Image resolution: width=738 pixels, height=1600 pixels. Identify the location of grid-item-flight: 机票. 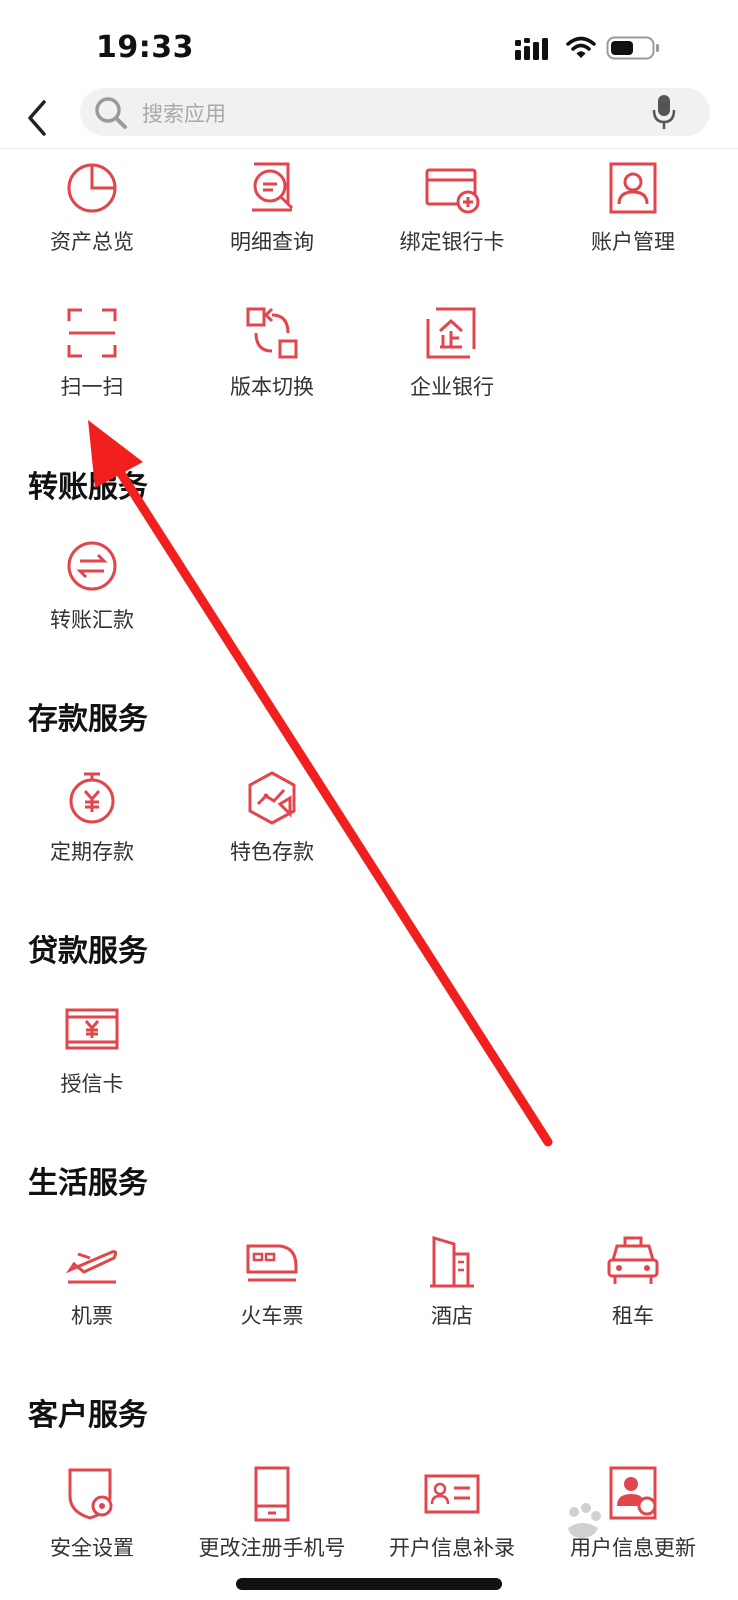
(92, 1294).